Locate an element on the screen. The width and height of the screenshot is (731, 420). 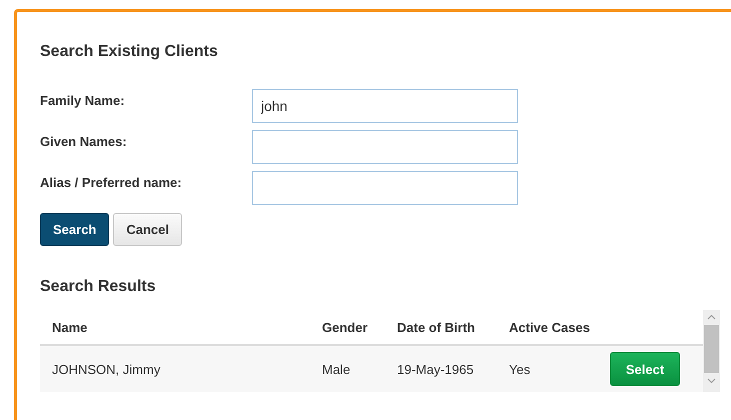
dialog-title: Search Existing Clients is located at coordinates (129, 52).